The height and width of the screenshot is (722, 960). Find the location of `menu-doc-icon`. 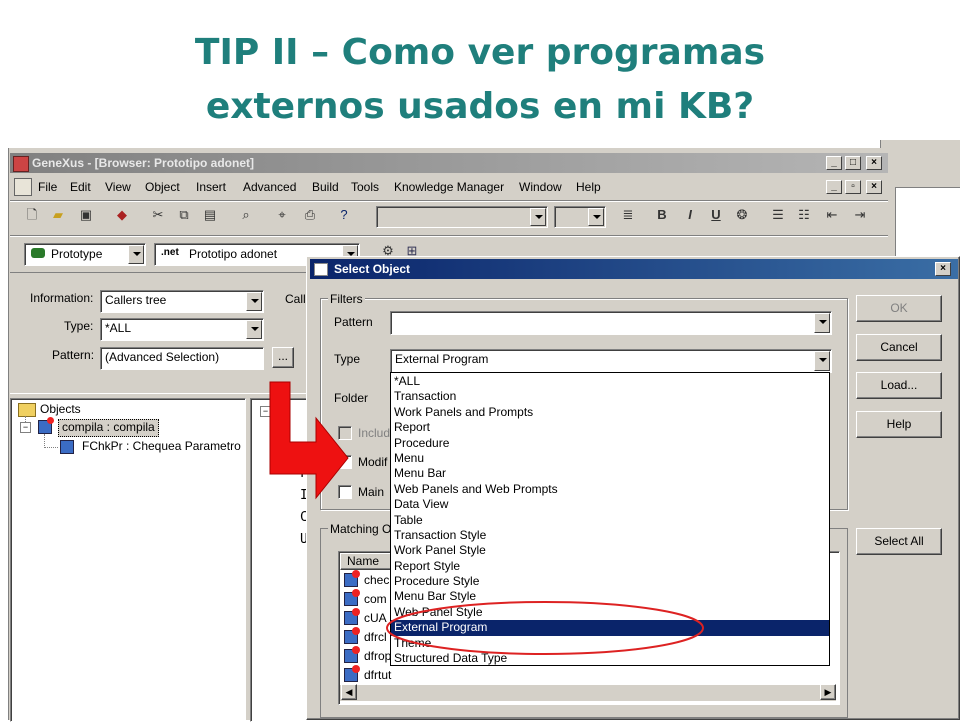

menu-doc-icon is located at coordinates (23, 187).